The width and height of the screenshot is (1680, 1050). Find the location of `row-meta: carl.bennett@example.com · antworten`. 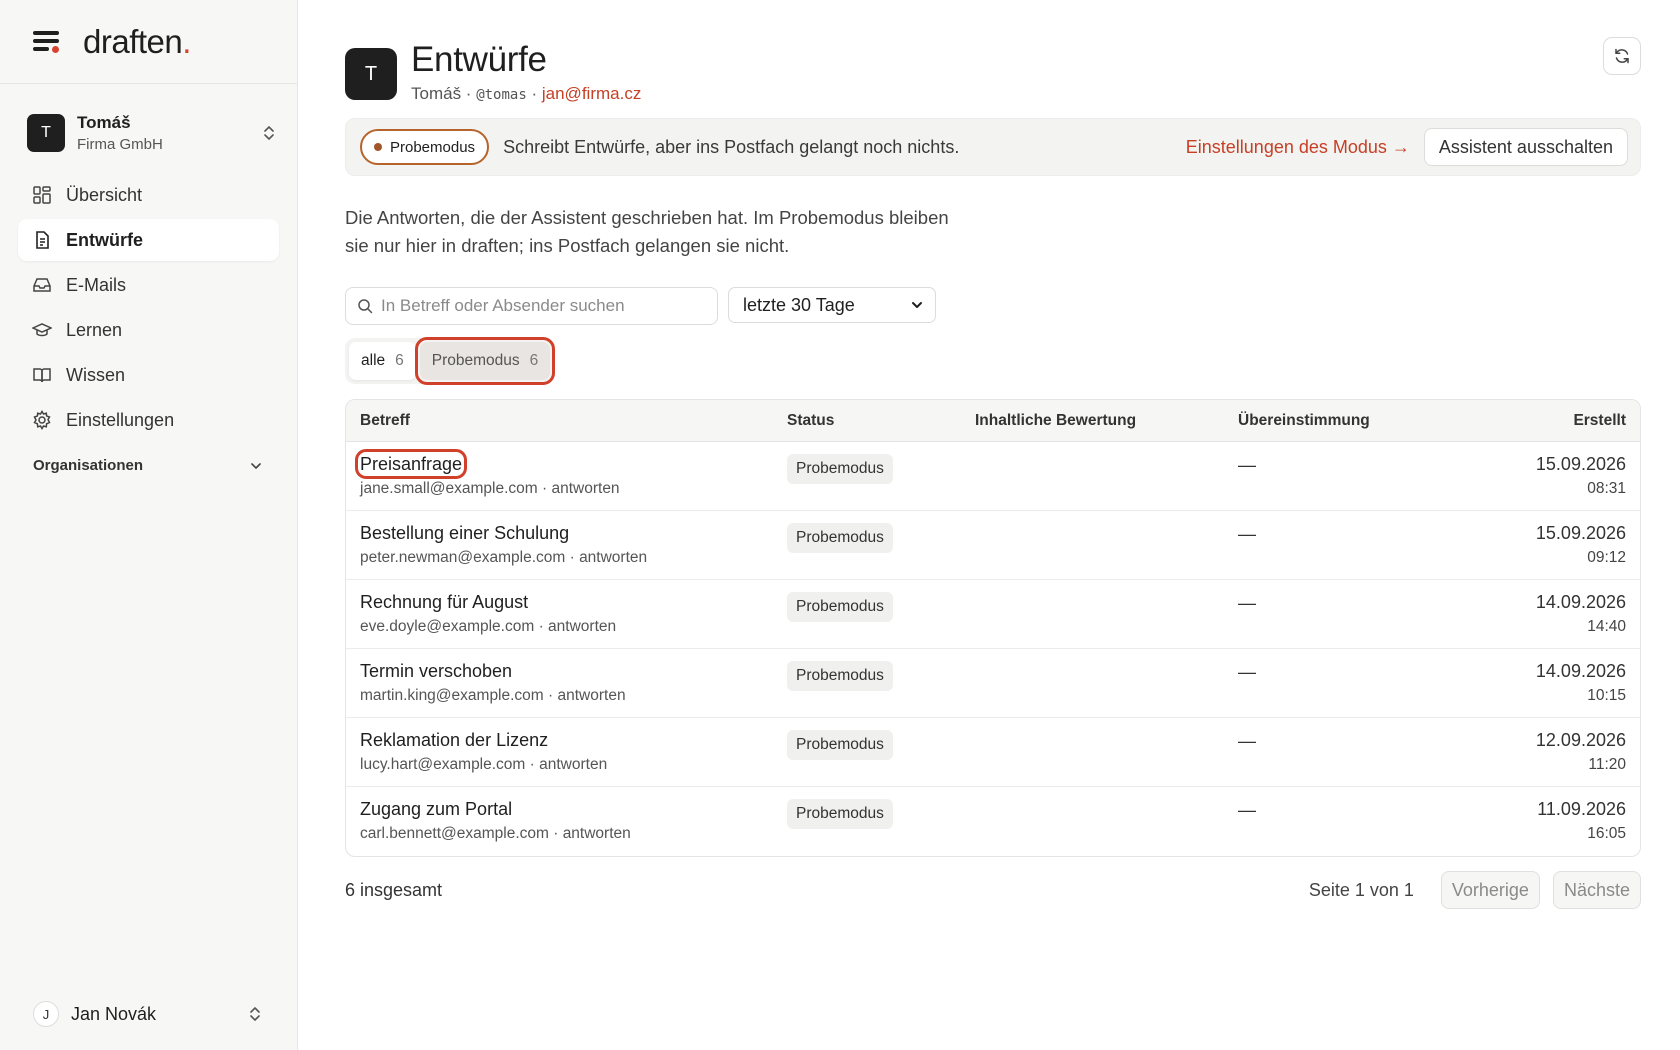

row-meta: carl.bennett@example.com · antworten is located at coordinates (495, 833).